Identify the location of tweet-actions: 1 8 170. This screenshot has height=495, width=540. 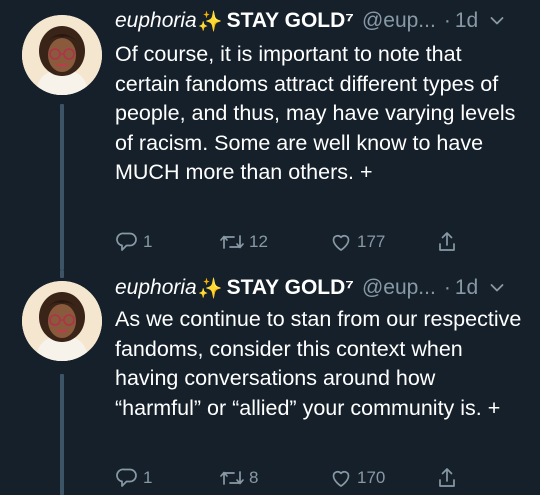
(315, 480).